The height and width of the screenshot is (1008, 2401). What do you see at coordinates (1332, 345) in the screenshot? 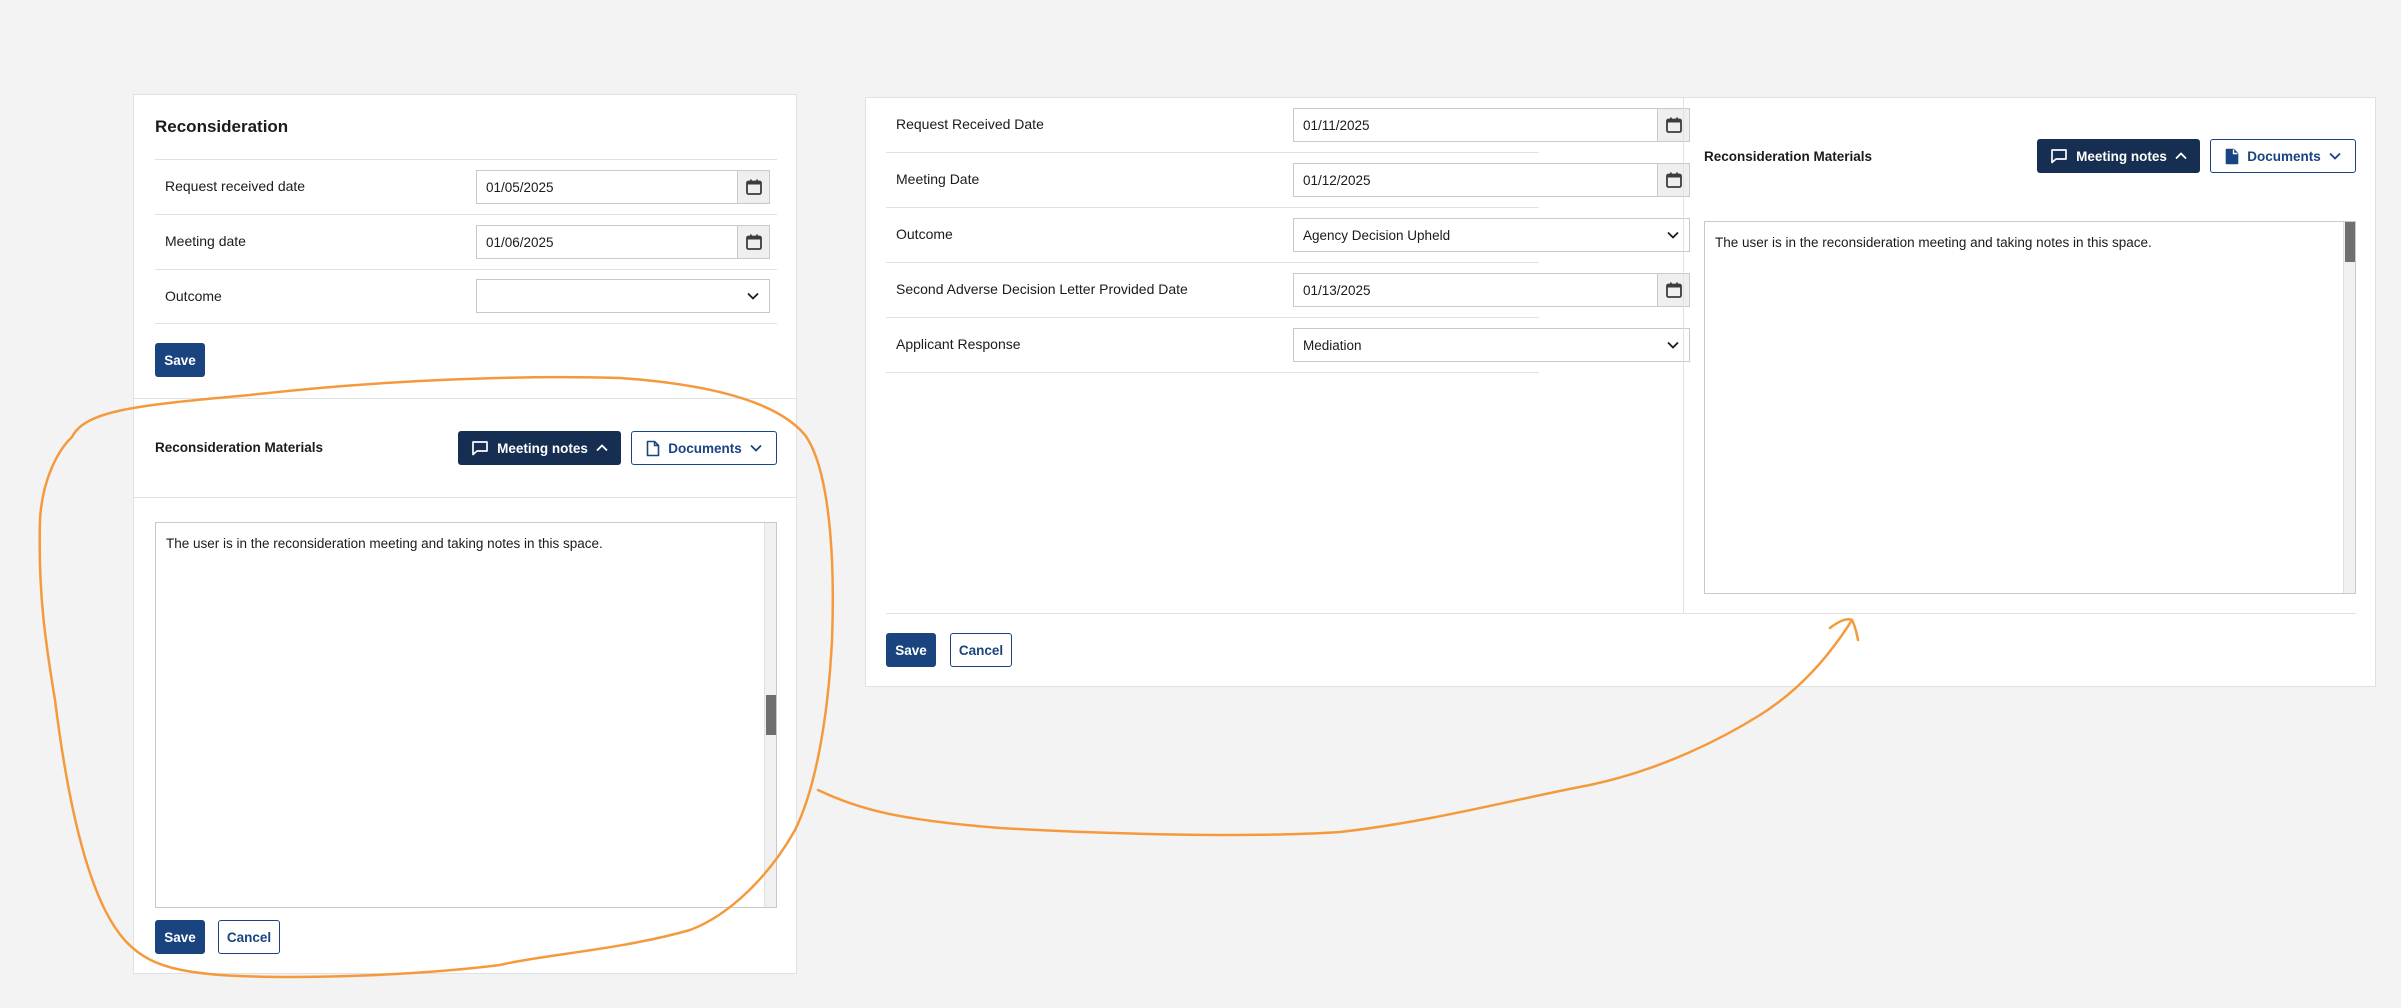
I see `field-value: Mediation` at bounding box center [1332, 345].